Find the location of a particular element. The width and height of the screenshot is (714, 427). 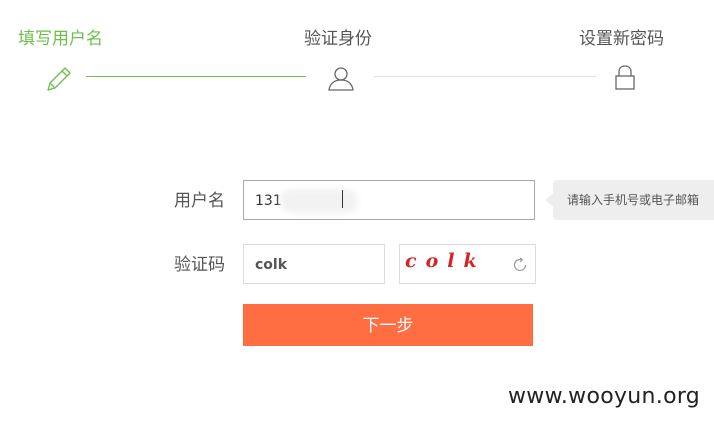

next-step-button: 下一步 is located at coordinates (388, 325).